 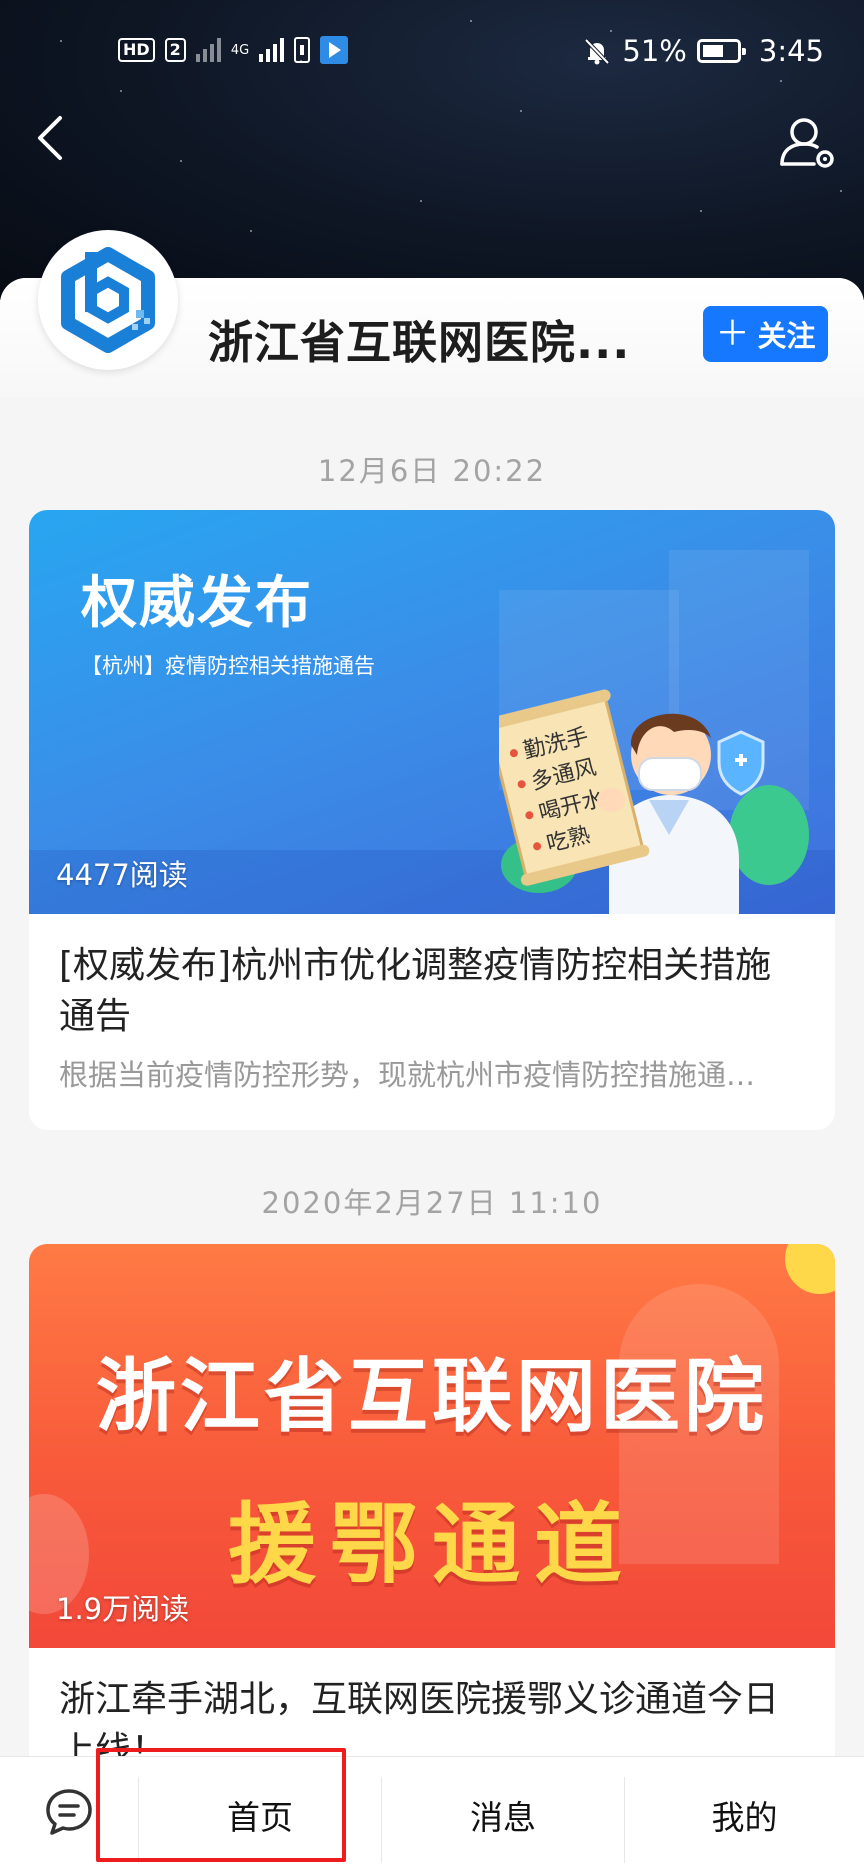 What do you see at coordinates (208, 50) in the screenshot?
I see `signal-1-icon` at bounding box center [208, 50].